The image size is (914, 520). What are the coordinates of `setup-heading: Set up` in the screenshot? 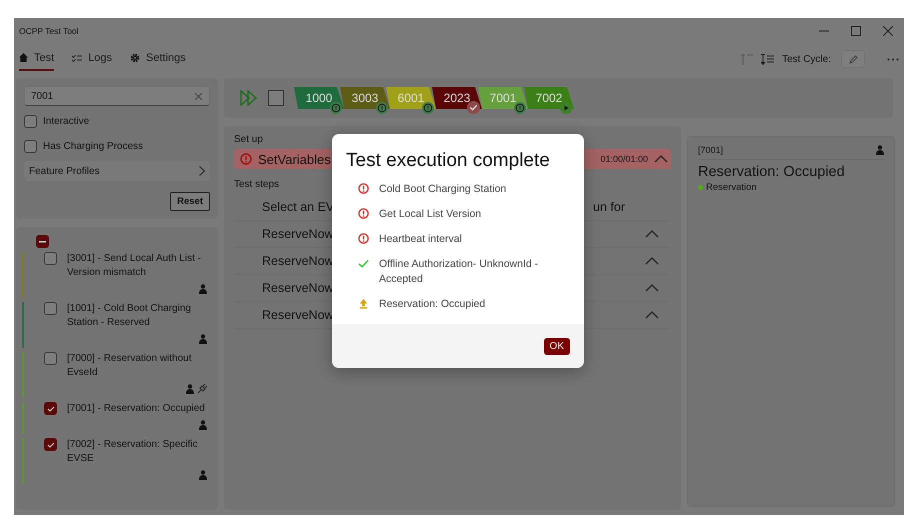 It's located at (248, 139).